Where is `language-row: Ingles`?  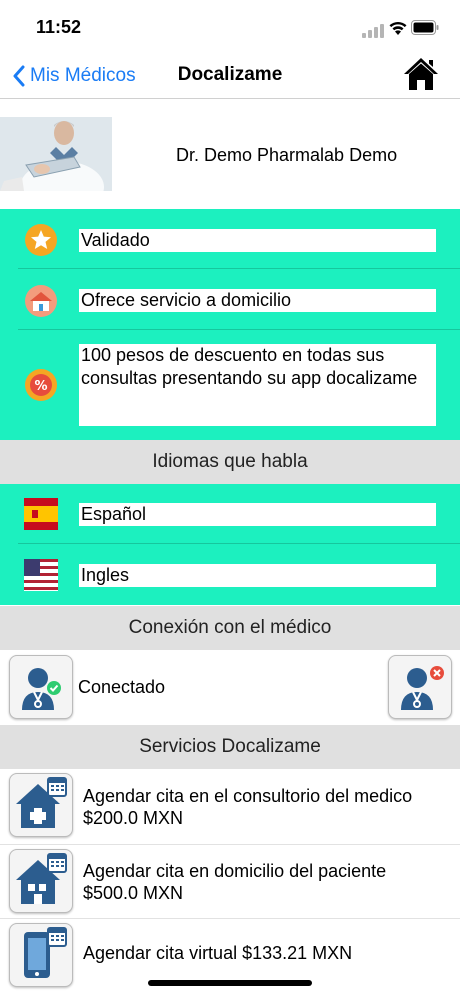
language-row: Ingles is located at coordinates (230, 574).